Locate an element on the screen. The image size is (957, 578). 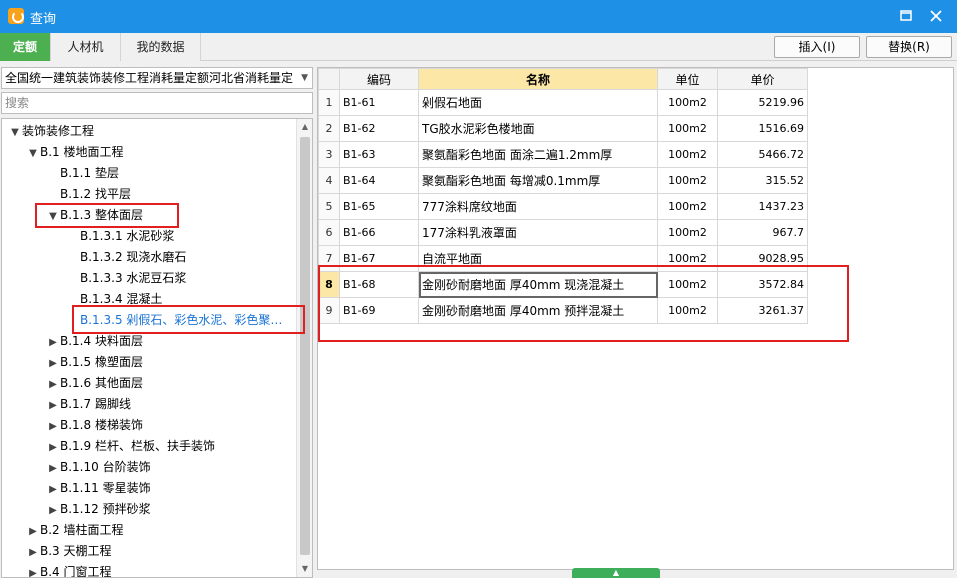
col-header-unit: 单位 is located at coordinates (687, 79).